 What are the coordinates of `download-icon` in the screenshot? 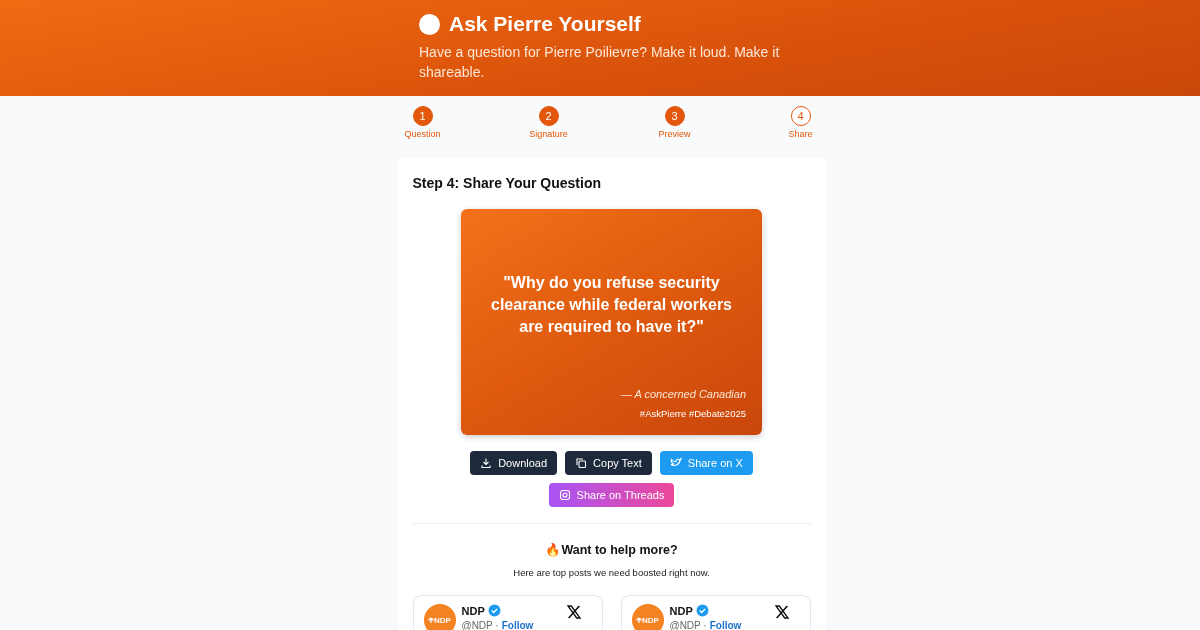 It's located at (486, 463).